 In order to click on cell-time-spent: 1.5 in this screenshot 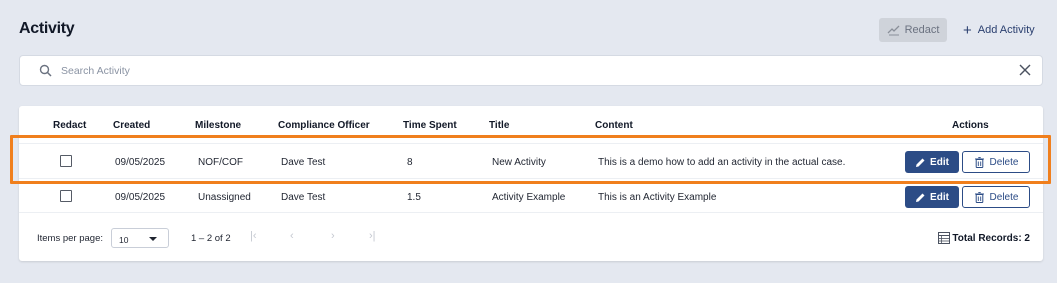, I will do `click(414, 197)`.